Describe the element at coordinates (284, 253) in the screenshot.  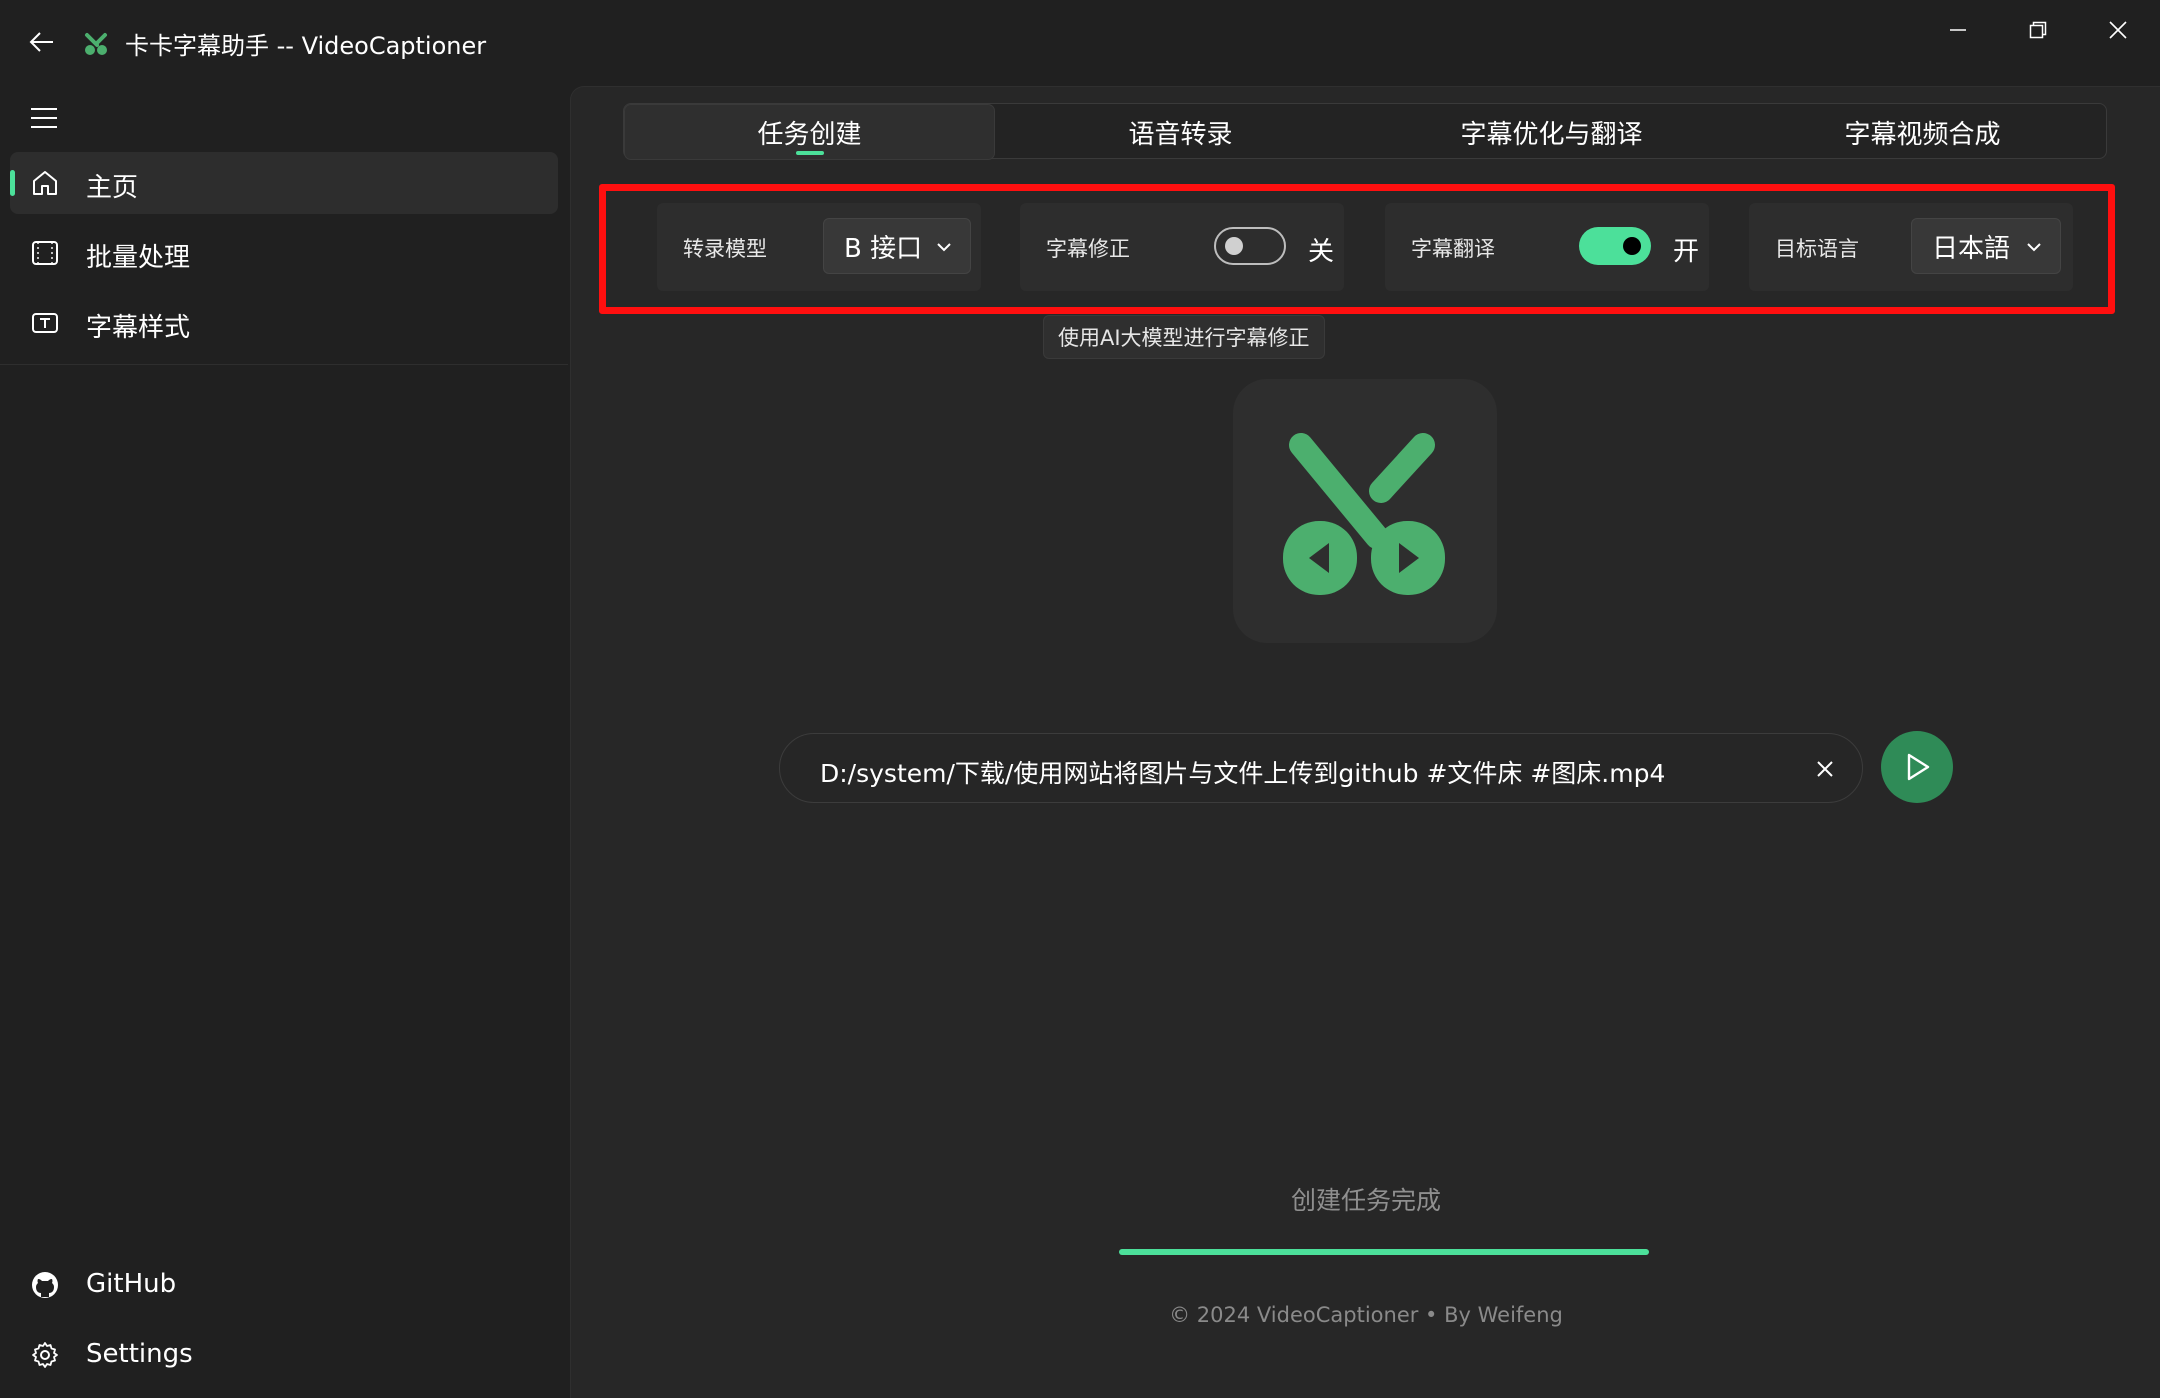
I see `sidebar-item-batch: 批量处理` at that location.